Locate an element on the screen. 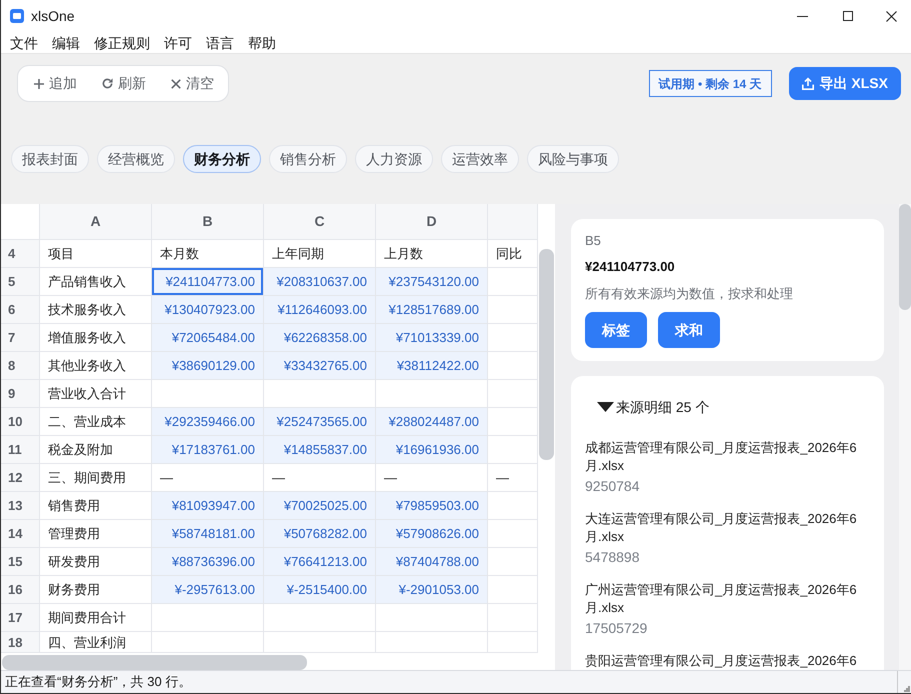 The height and width of the screenshot is (694, 911). row-header: 16 is located at coordinates (20, 590).